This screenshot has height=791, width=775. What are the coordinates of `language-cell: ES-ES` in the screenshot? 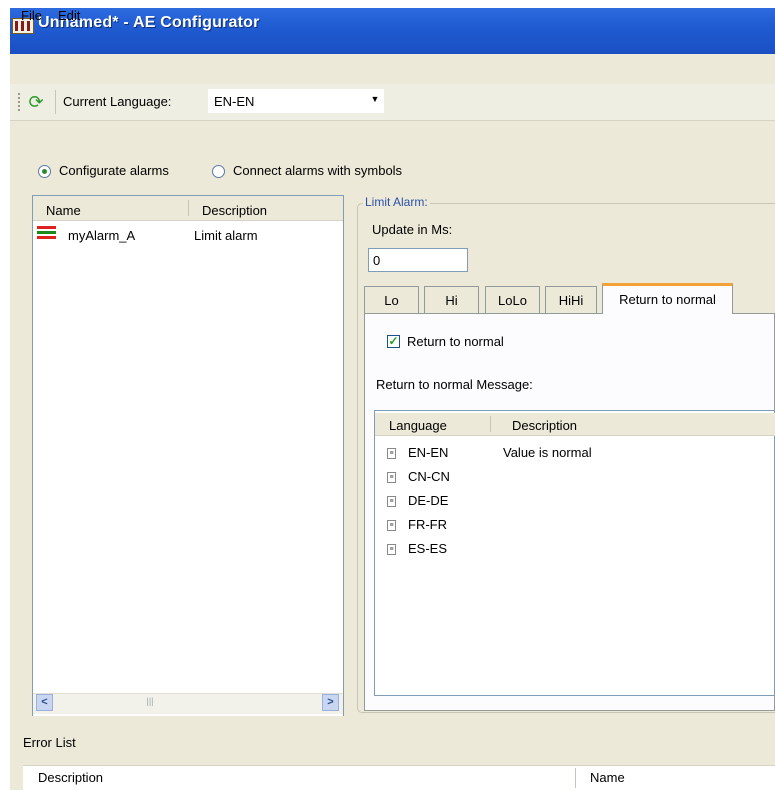 It's located at (427, 548).